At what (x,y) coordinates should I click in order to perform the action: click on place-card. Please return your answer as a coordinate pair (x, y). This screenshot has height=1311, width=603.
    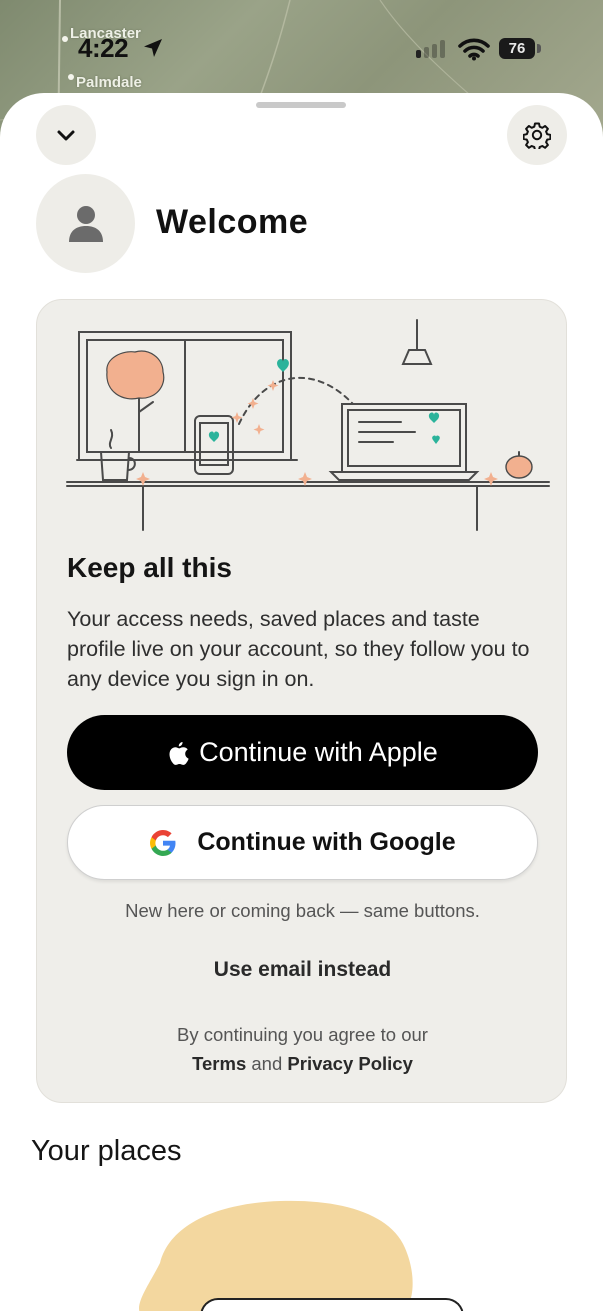
    Looking at the image, I should click on (332, 1304).